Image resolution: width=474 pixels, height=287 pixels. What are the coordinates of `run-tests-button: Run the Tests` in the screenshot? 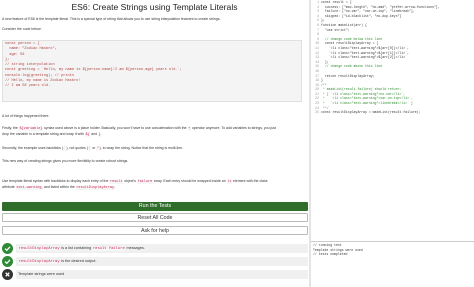 It's located at (155, 206).